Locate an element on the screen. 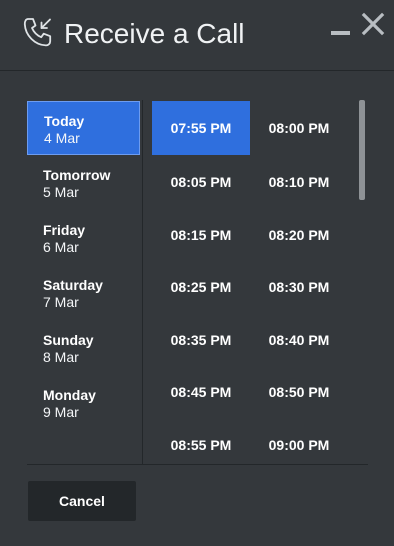 The width and height of the screenshot is (394, 546). time-slot: 08:15 PM is located at coordinates (201, 235).